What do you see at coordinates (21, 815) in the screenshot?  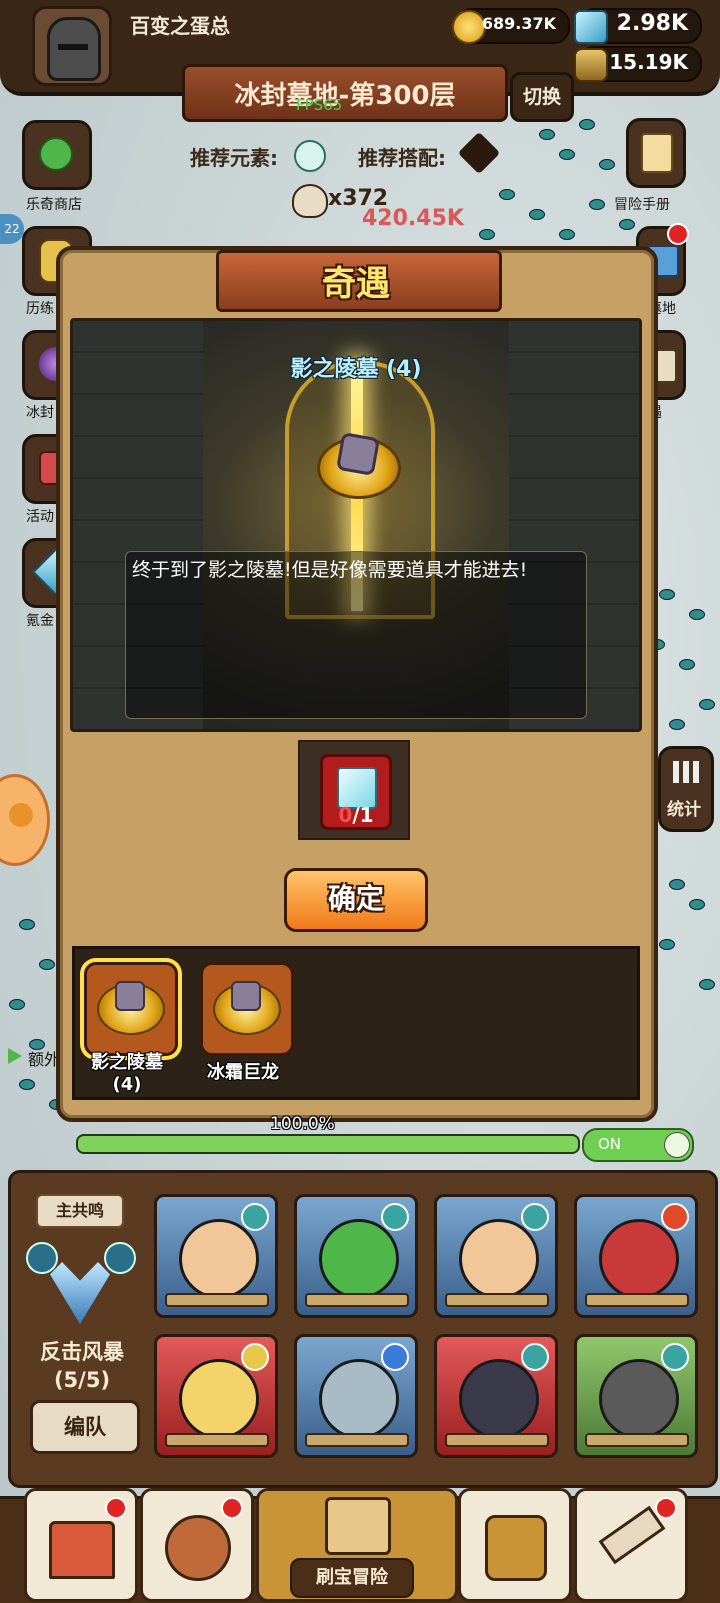 I see `assistant-icon` at bounding box center [21, 815].